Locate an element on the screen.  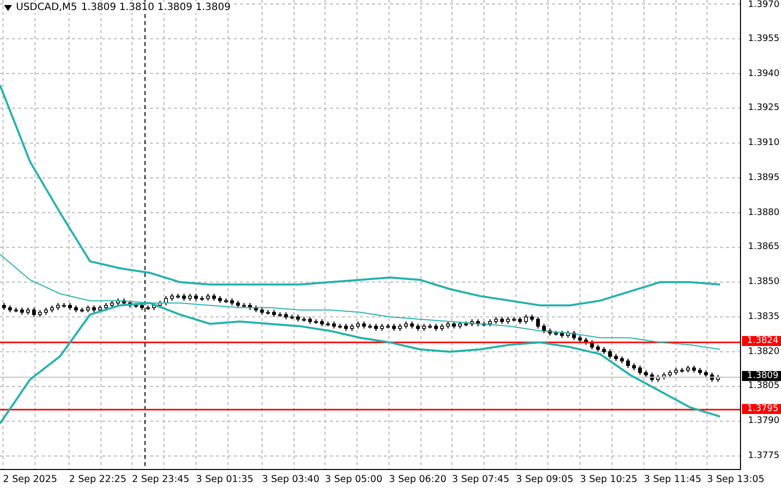
time-tick-label: 3 Sep 13:05 is located at coordinates (735, 479).